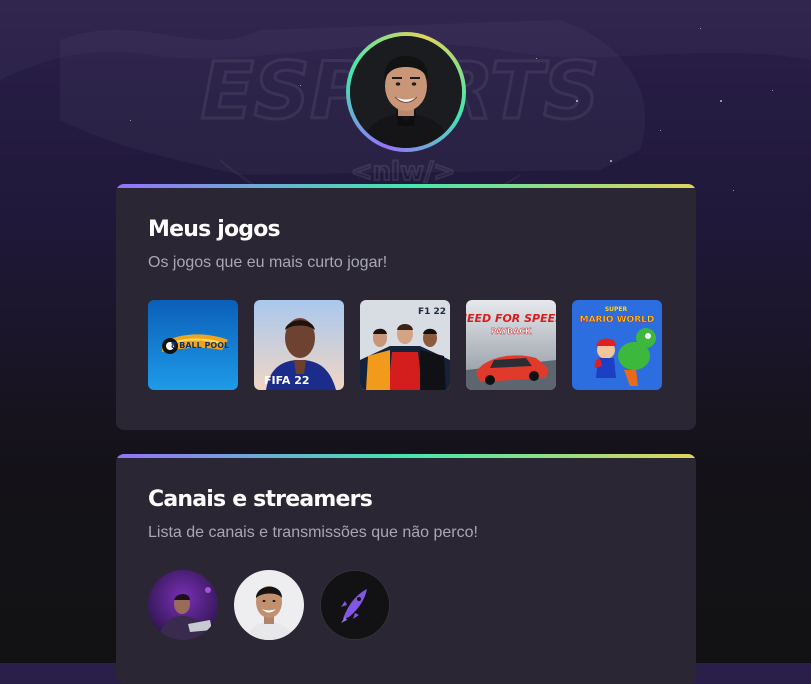 The width and height of the screenshot is (811, 684). I want to click on f1-22-logo-text: F1 22, so click(432, 312).